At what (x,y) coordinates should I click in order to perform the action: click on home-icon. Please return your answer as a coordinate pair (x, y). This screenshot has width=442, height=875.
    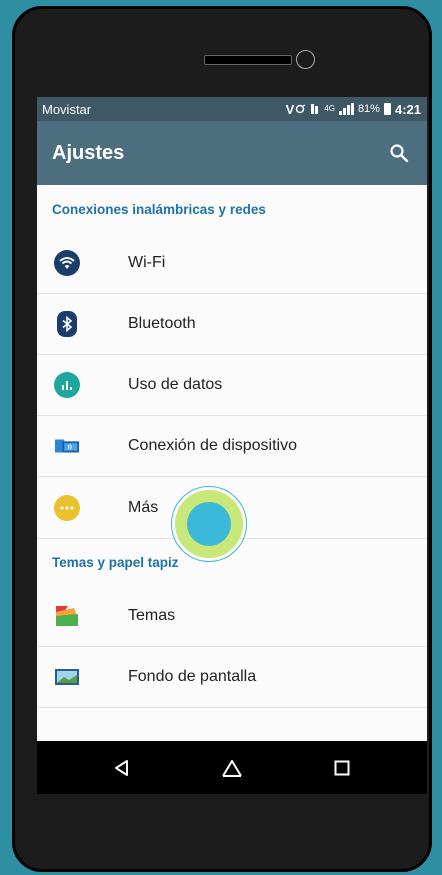
    Looking at the image, I should click on (232, 768).